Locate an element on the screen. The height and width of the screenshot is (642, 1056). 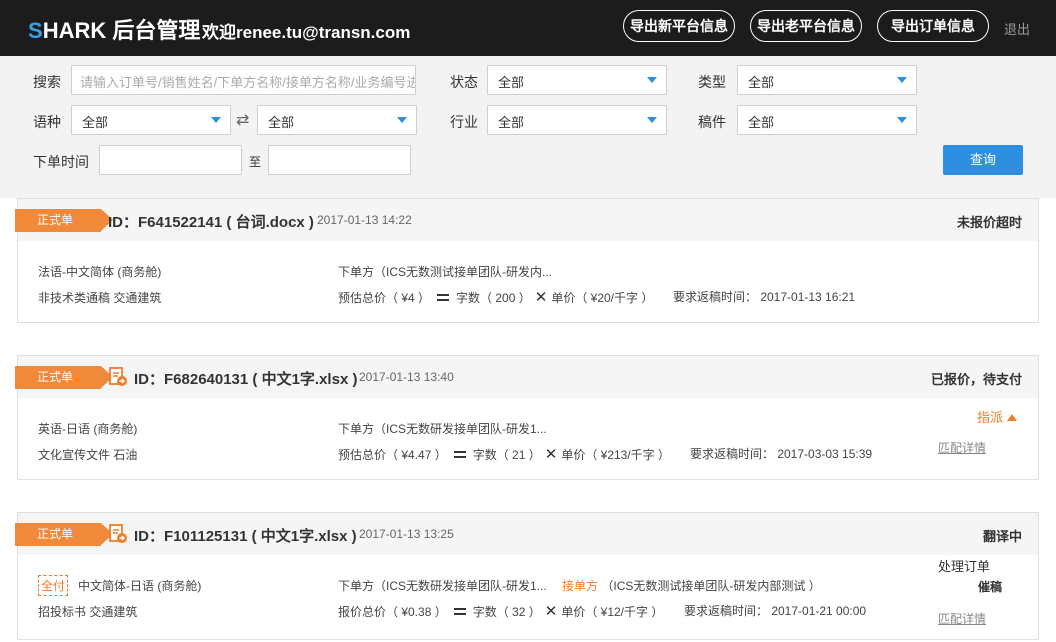
order-deadline: 要求返稿时间： 2017-01-21 00:00 is located at coordinates (775, 611).